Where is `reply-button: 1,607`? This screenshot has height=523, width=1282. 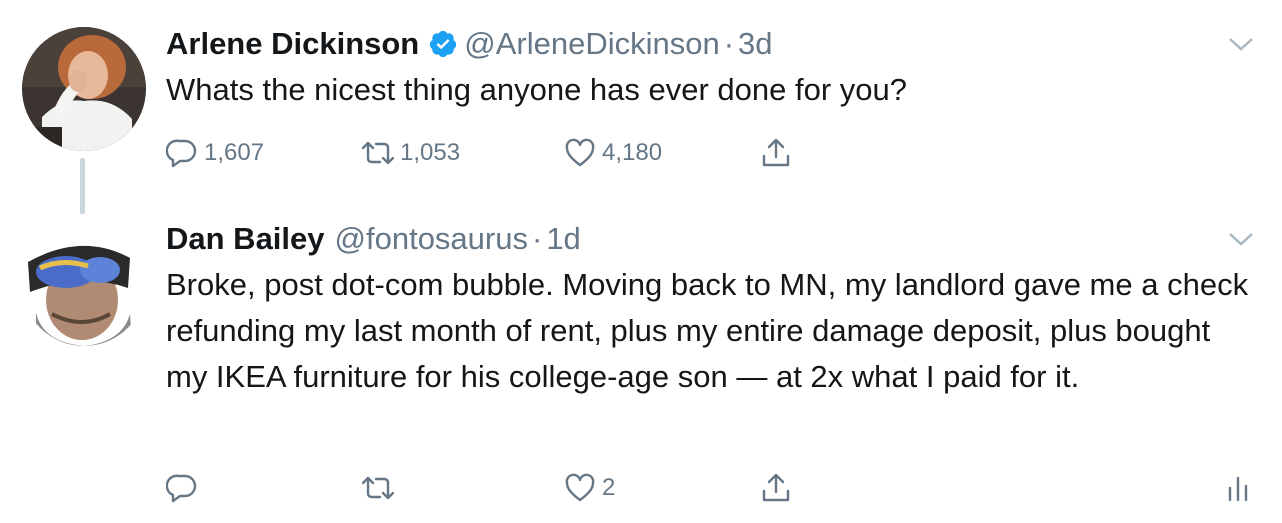 reply-button: 1,607 is located at coordinates (215, 153).